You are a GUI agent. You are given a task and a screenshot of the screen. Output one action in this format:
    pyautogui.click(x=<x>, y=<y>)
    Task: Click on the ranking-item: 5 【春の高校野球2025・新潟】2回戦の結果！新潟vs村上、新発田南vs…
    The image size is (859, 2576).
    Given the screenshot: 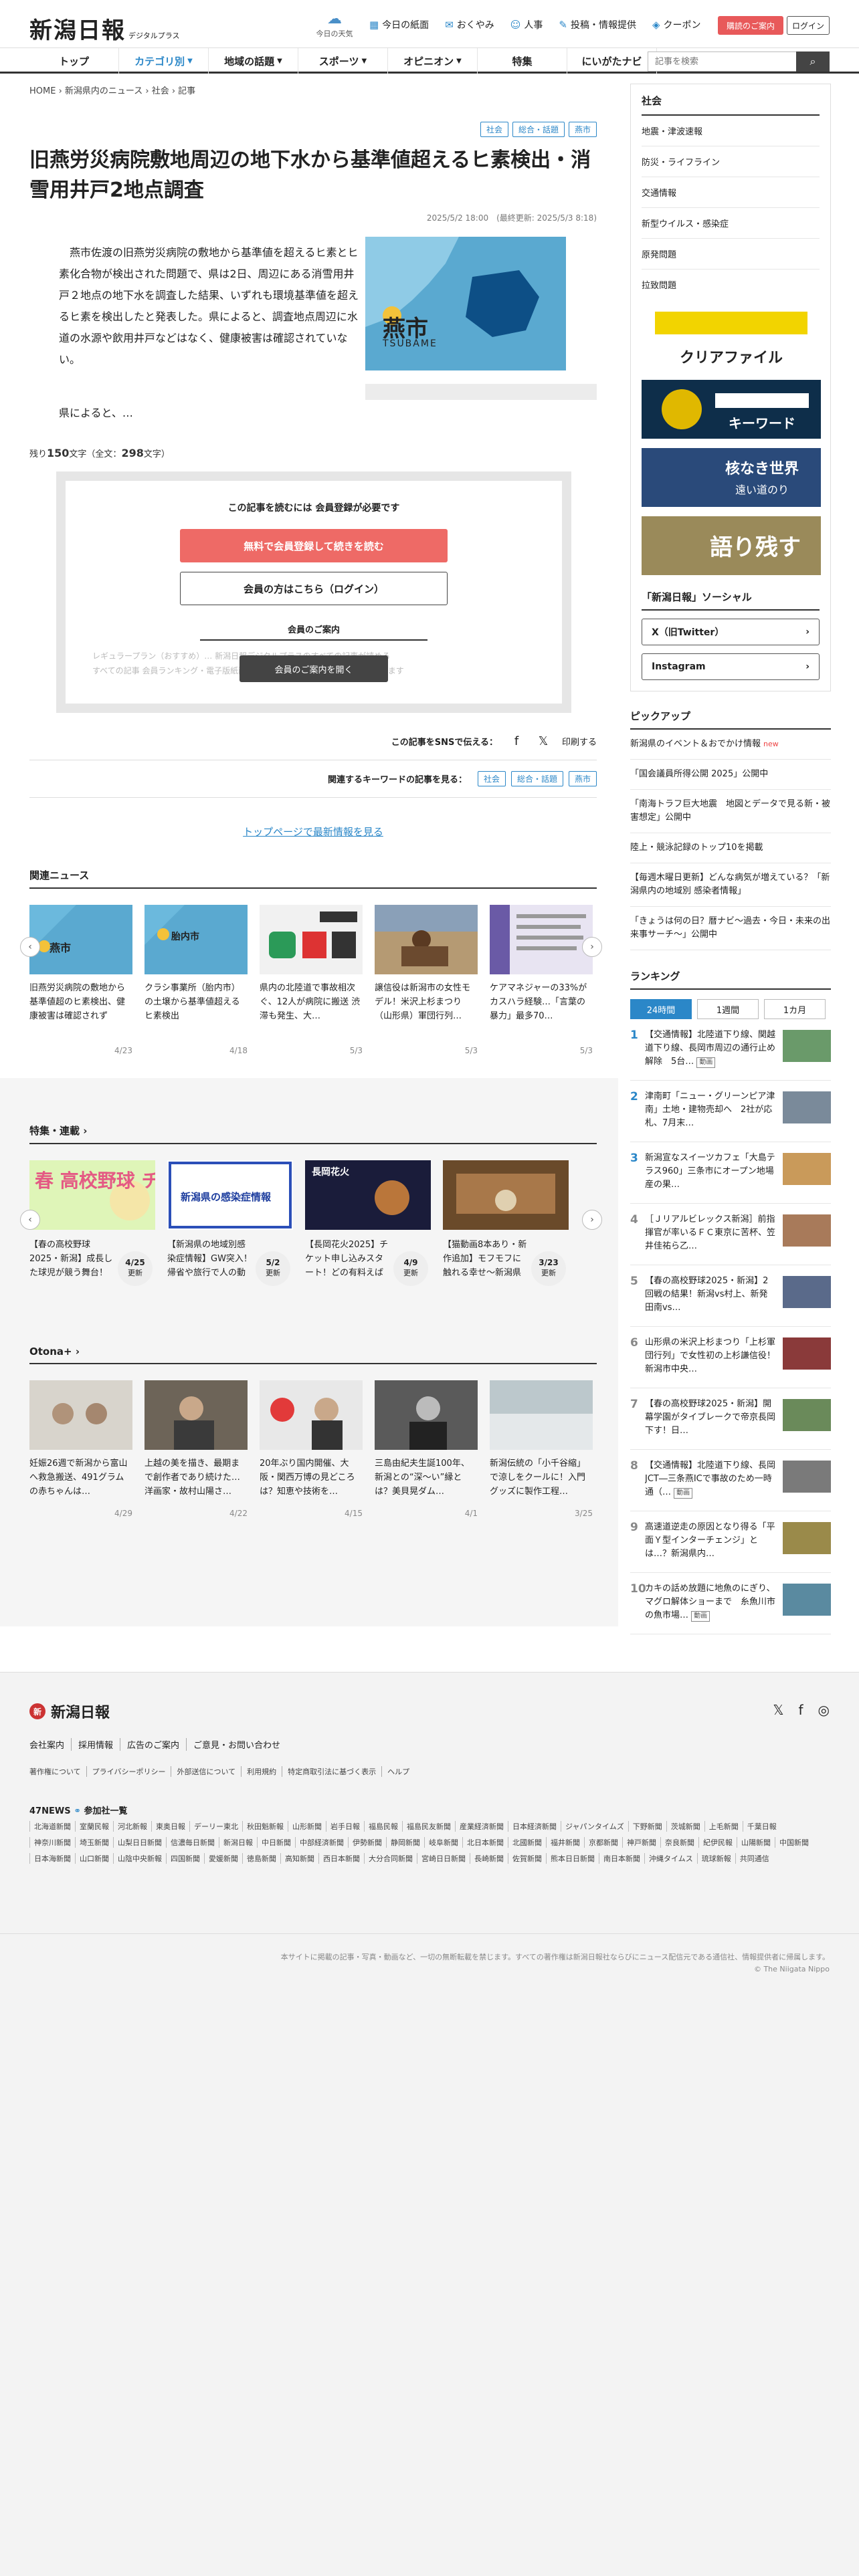 What is the action you would take?
    pyautogui.click(x=730, y=1296)
    